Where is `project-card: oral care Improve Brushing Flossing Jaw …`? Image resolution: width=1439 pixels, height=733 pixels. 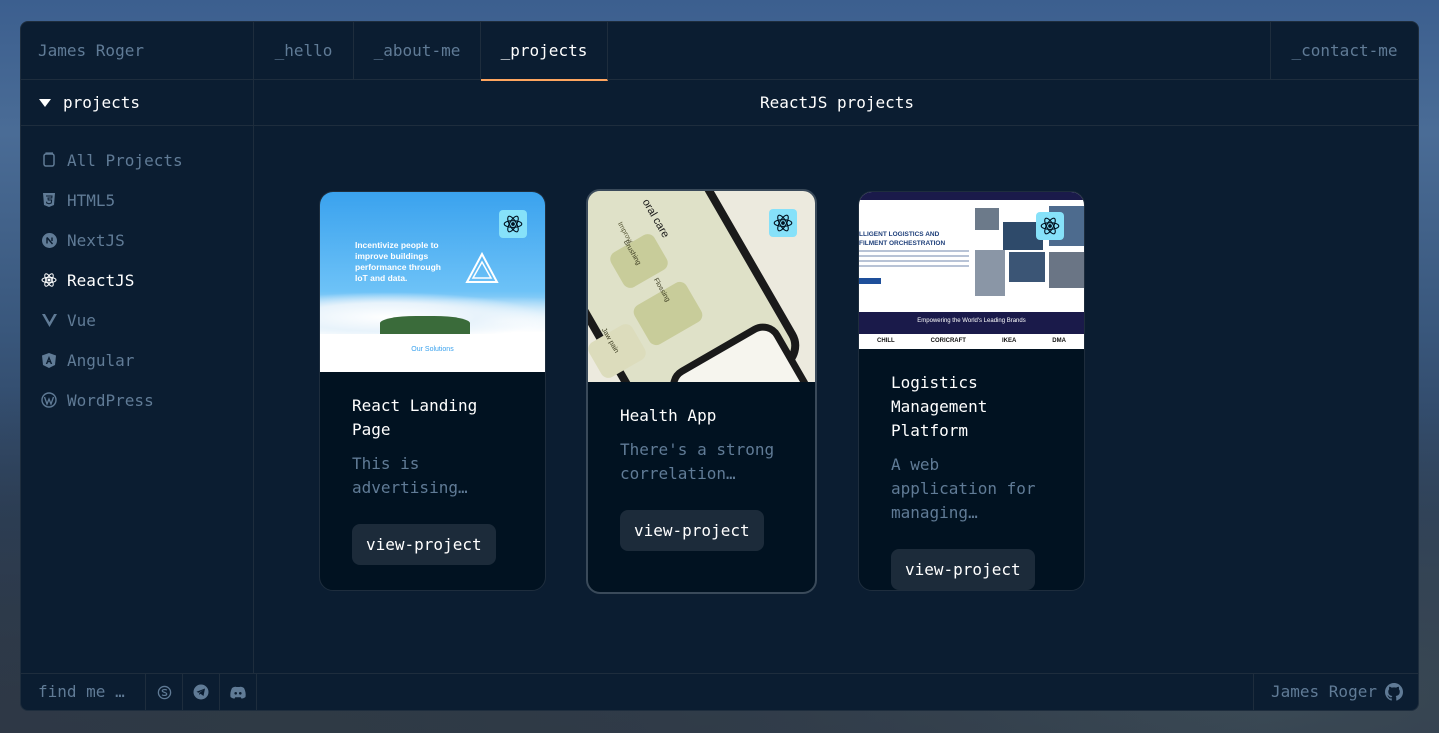
project-card: oral care Improve Brushing Flossing Jaw … is located at coordinates (701, 391).